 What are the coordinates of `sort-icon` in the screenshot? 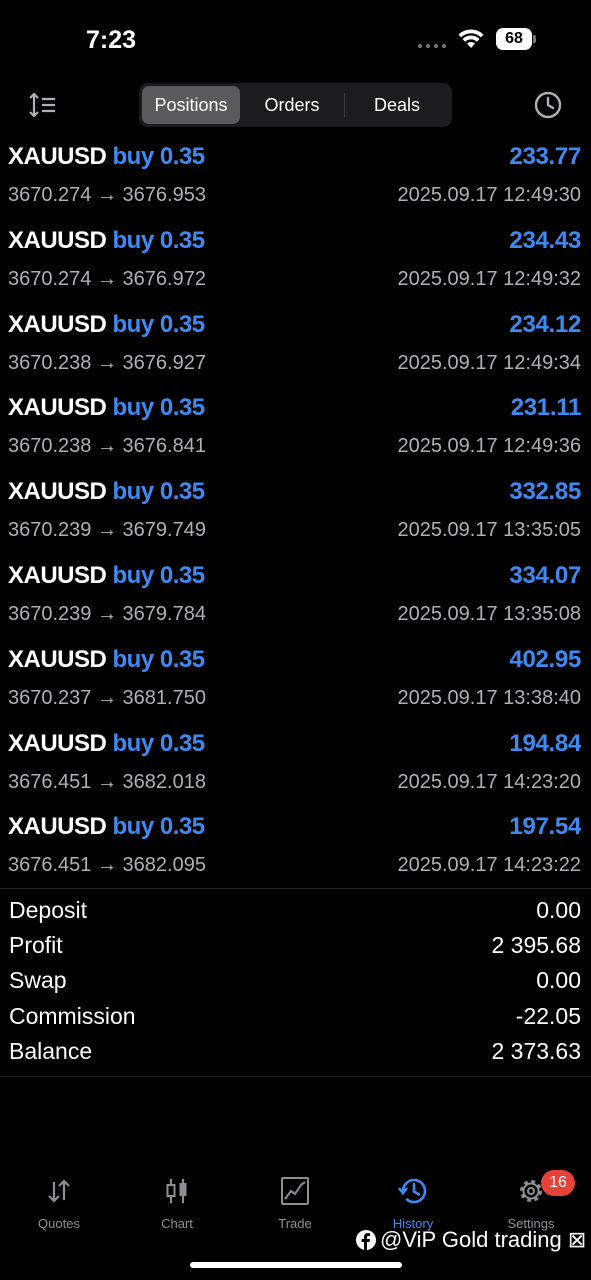 It's located at (43, 105).